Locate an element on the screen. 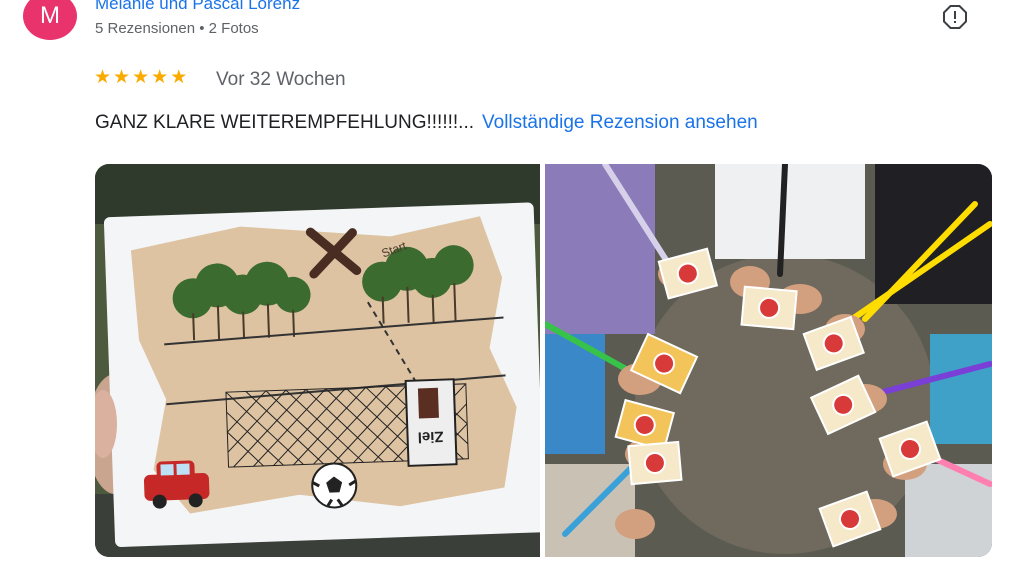  report-icon is located at coordinates (955, 17).